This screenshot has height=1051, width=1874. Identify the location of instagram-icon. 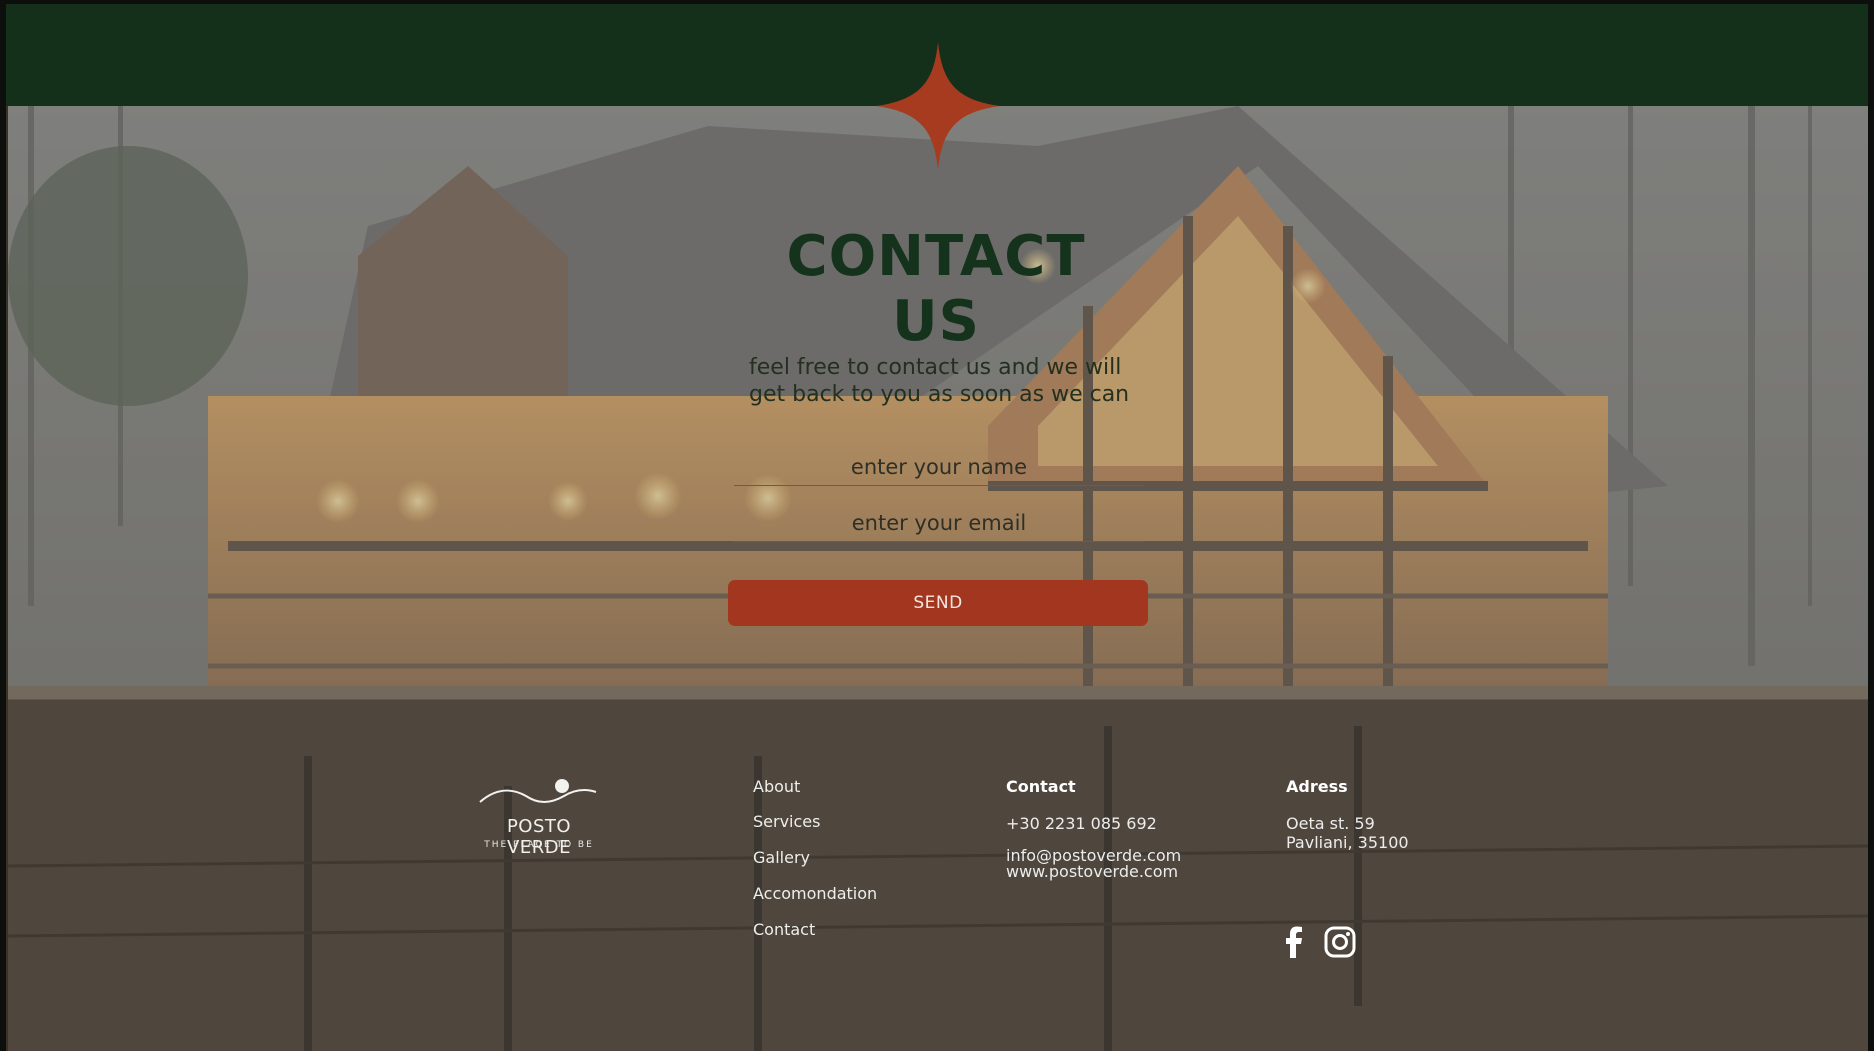
(1340, 942).